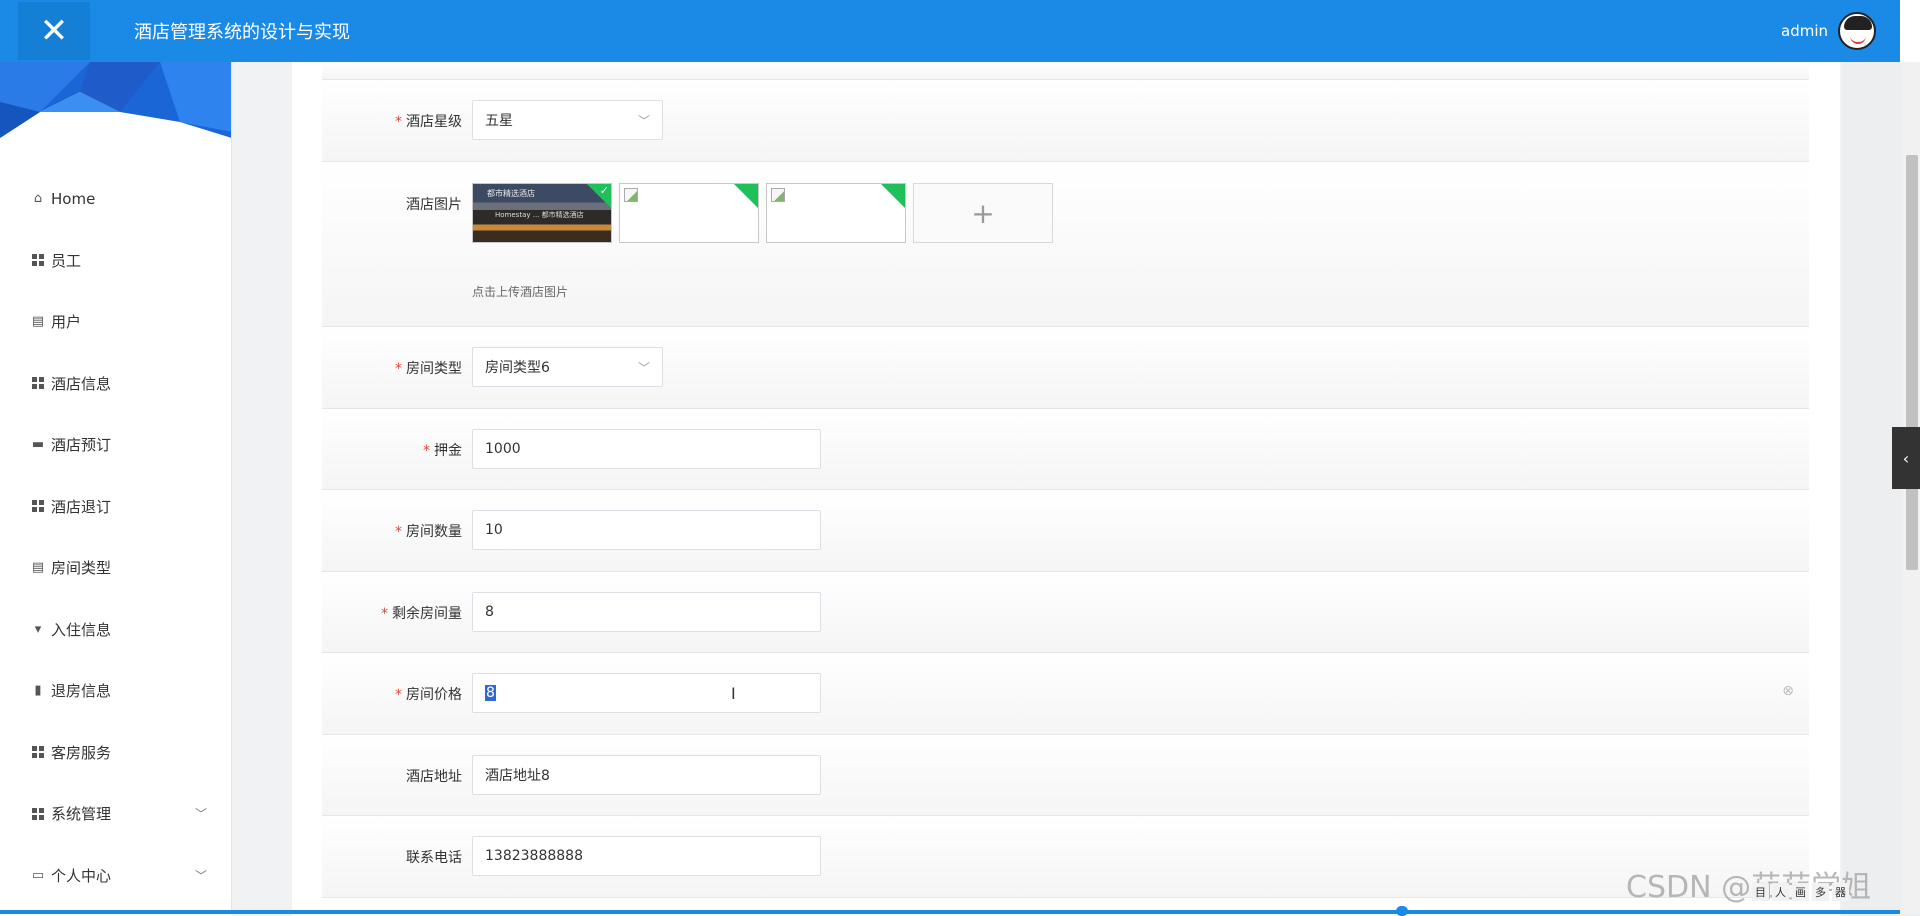 The width and height of the screenshot is (1920, 916). I want to click on sidebar-item-label: 客房服务, so click(81, 752).